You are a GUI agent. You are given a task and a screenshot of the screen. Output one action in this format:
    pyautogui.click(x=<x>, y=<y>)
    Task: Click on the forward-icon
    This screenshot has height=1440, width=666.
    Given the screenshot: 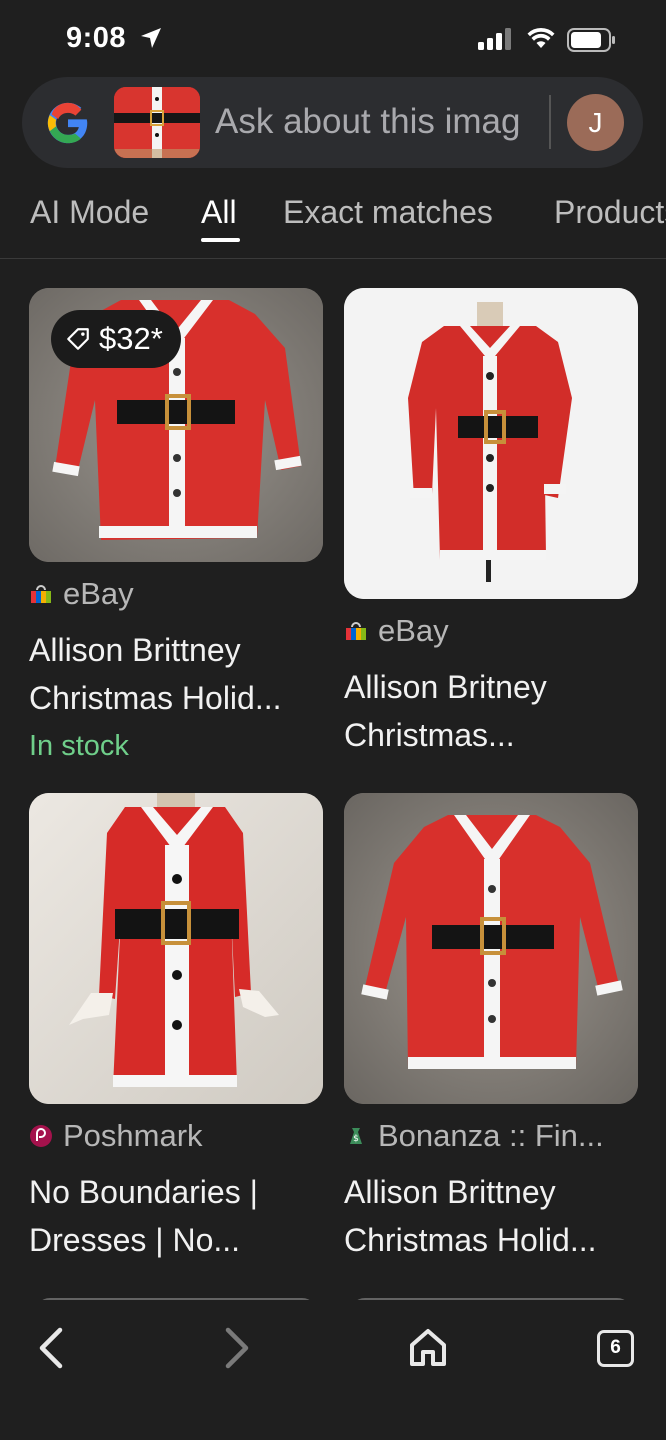 What is the action you would take?
    pyautogui.click(x=237, y=1348)
    